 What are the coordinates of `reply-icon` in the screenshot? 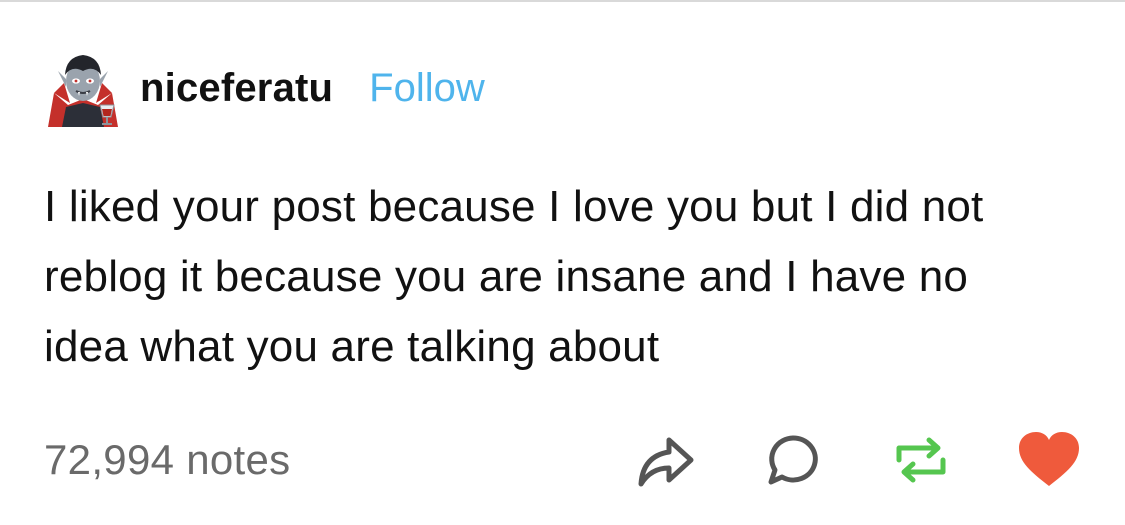 It's located at (793, 460).